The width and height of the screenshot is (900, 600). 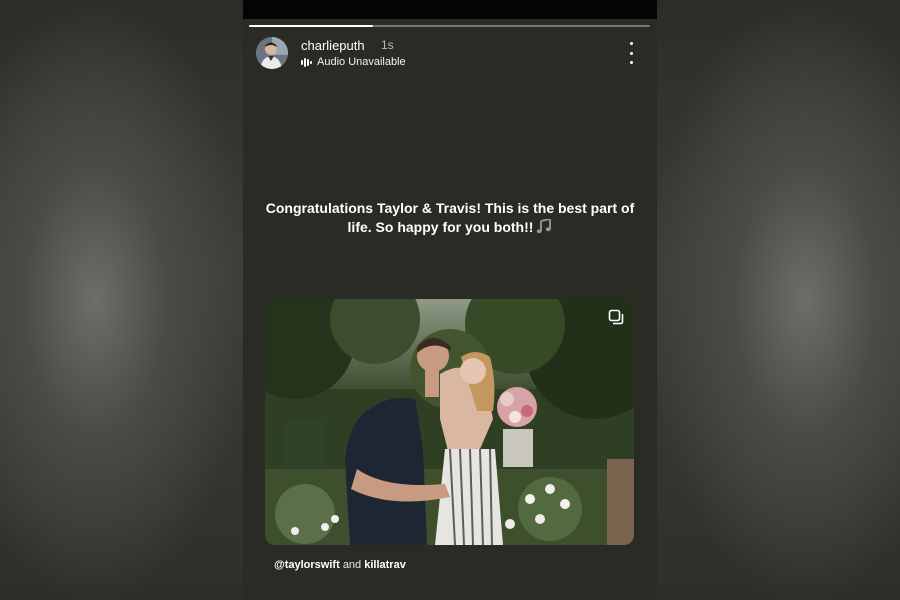 What do you see at coordinates (450, 9) in the screenshot?
I see `status-bar` at bounding box center [450, 9].